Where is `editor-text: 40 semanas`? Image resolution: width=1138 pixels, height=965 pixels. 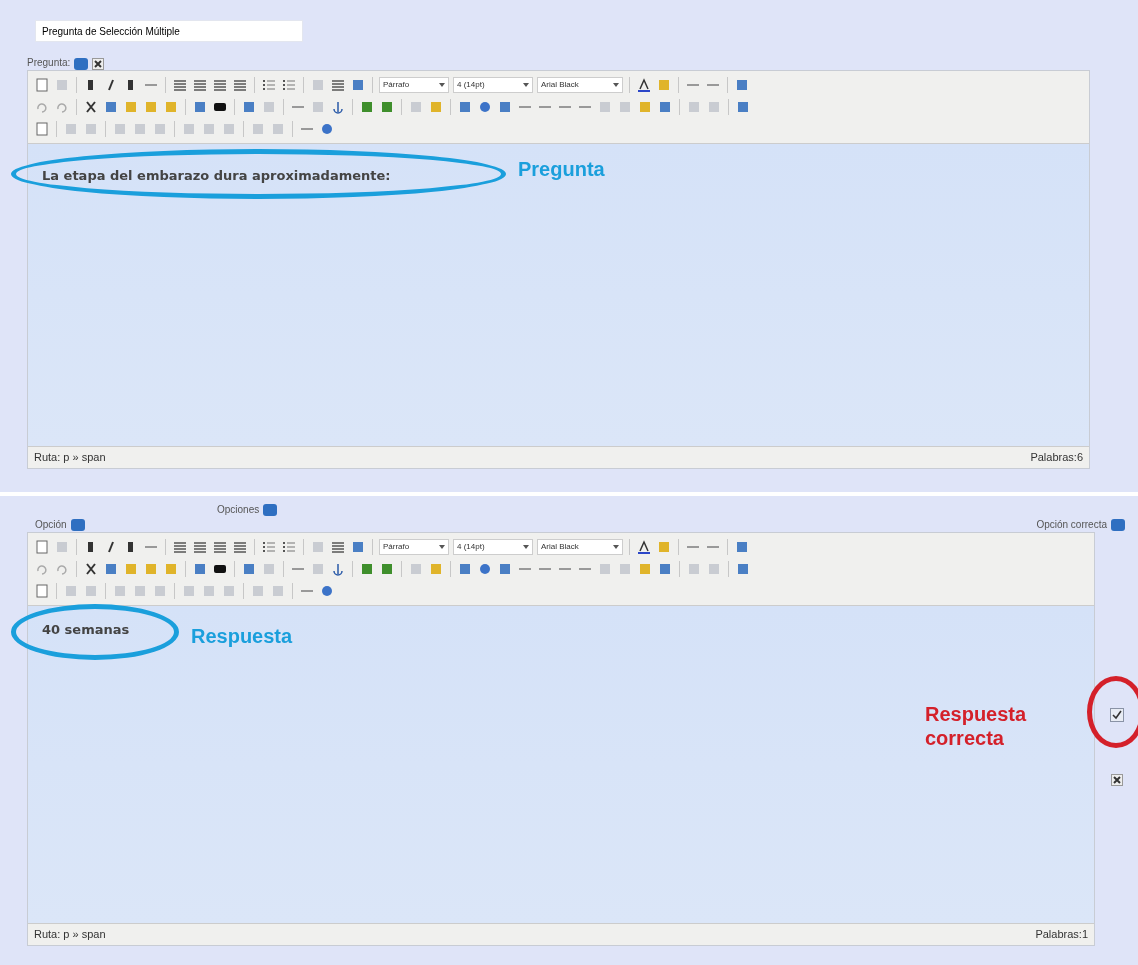
editor-text: 40 semanas is located at coordinates (86, 630).